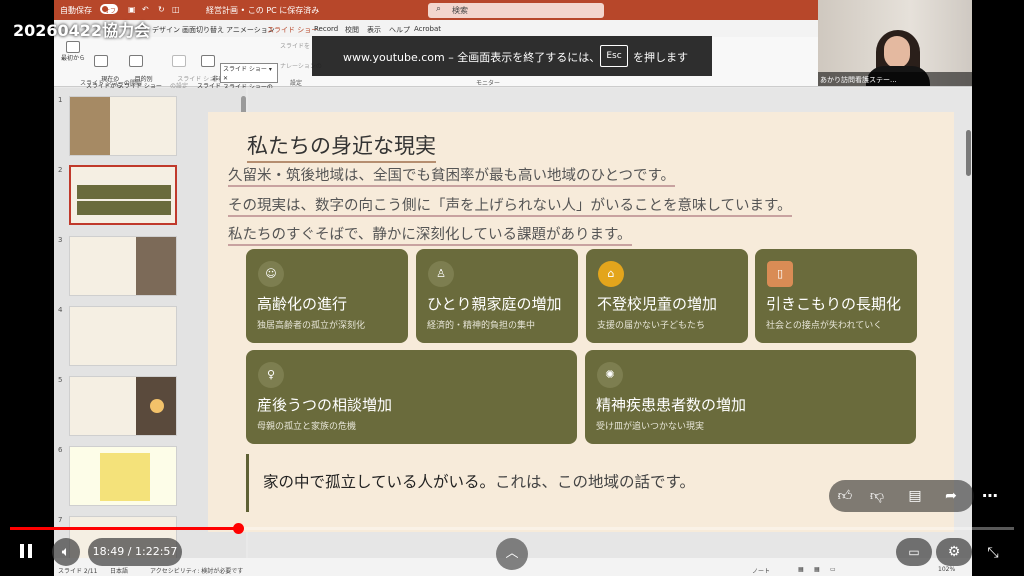 The image size is (1024, 576). I want to click on card-subtitle: 経済的・精神的負担の集中, so click(481, 326).